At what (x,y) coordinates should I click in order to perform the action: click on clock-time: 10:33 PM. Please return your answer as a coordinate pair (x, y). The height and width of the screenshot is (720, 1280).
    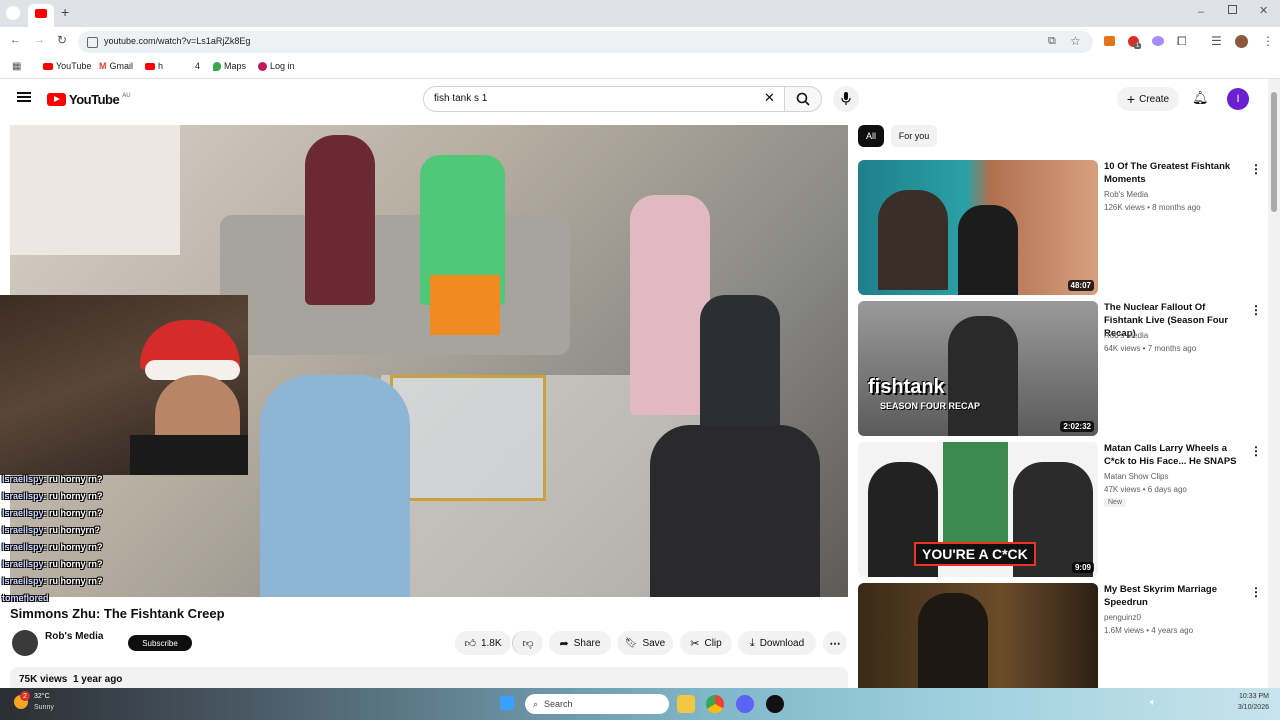
    Looking at the image, I should click on (1247, 696).